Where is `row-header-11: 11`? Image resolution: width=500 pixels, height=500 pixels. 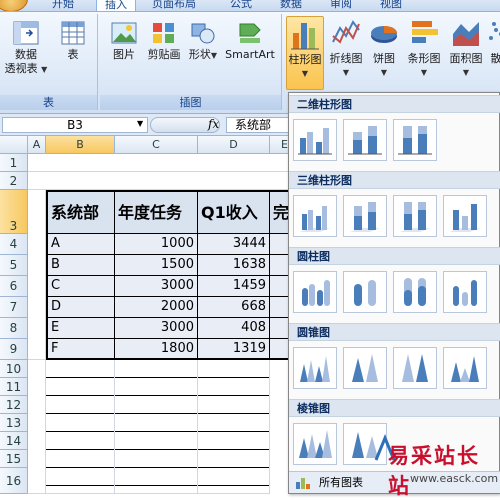
row-header-11: 11 is located at coordinates (14, 387).